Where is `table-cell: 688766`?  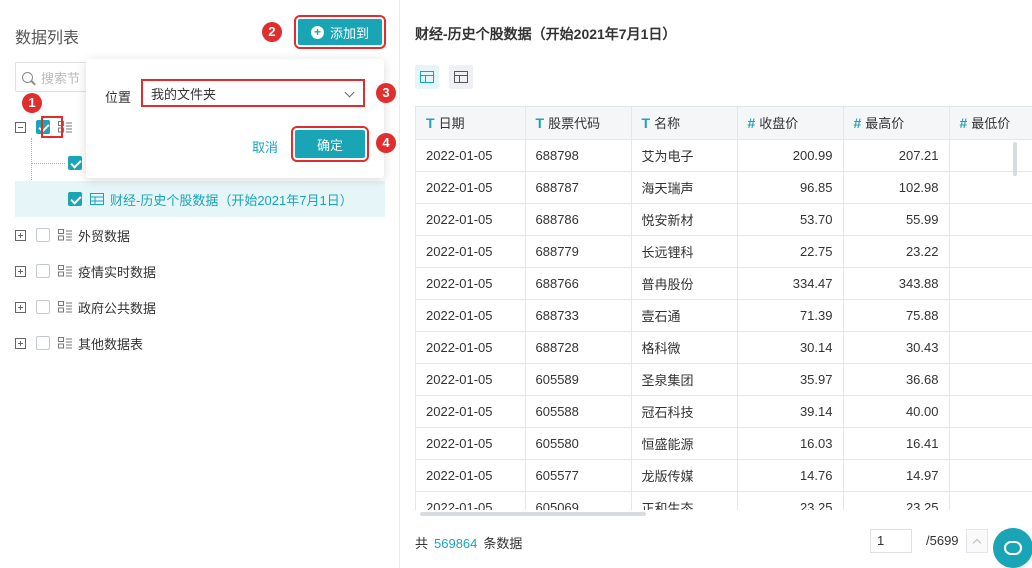
table-cell: 688766 is located at coordinates (578, 283).